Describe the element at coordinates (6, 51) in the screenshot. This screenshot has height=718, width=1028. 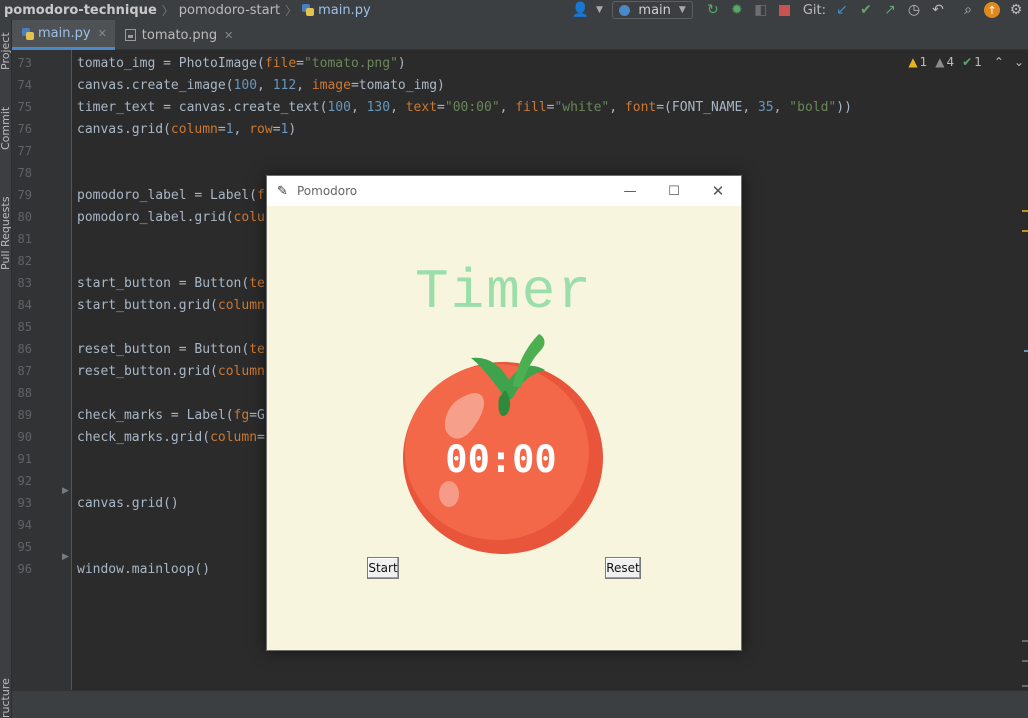
I see `project-tool-button: Project` at that location.